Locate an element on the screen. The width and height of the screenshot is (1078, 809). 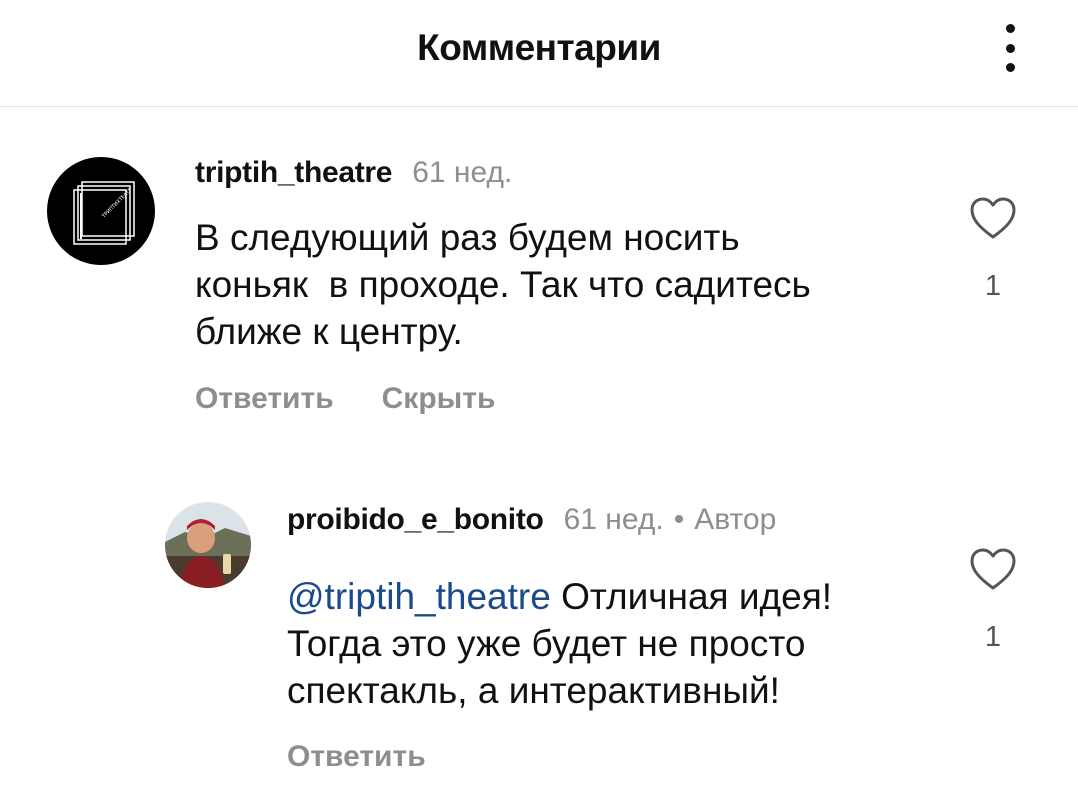
theatre-logo-icon: ТРИПТИХТЕАТР is located at coordinates (104, 213).